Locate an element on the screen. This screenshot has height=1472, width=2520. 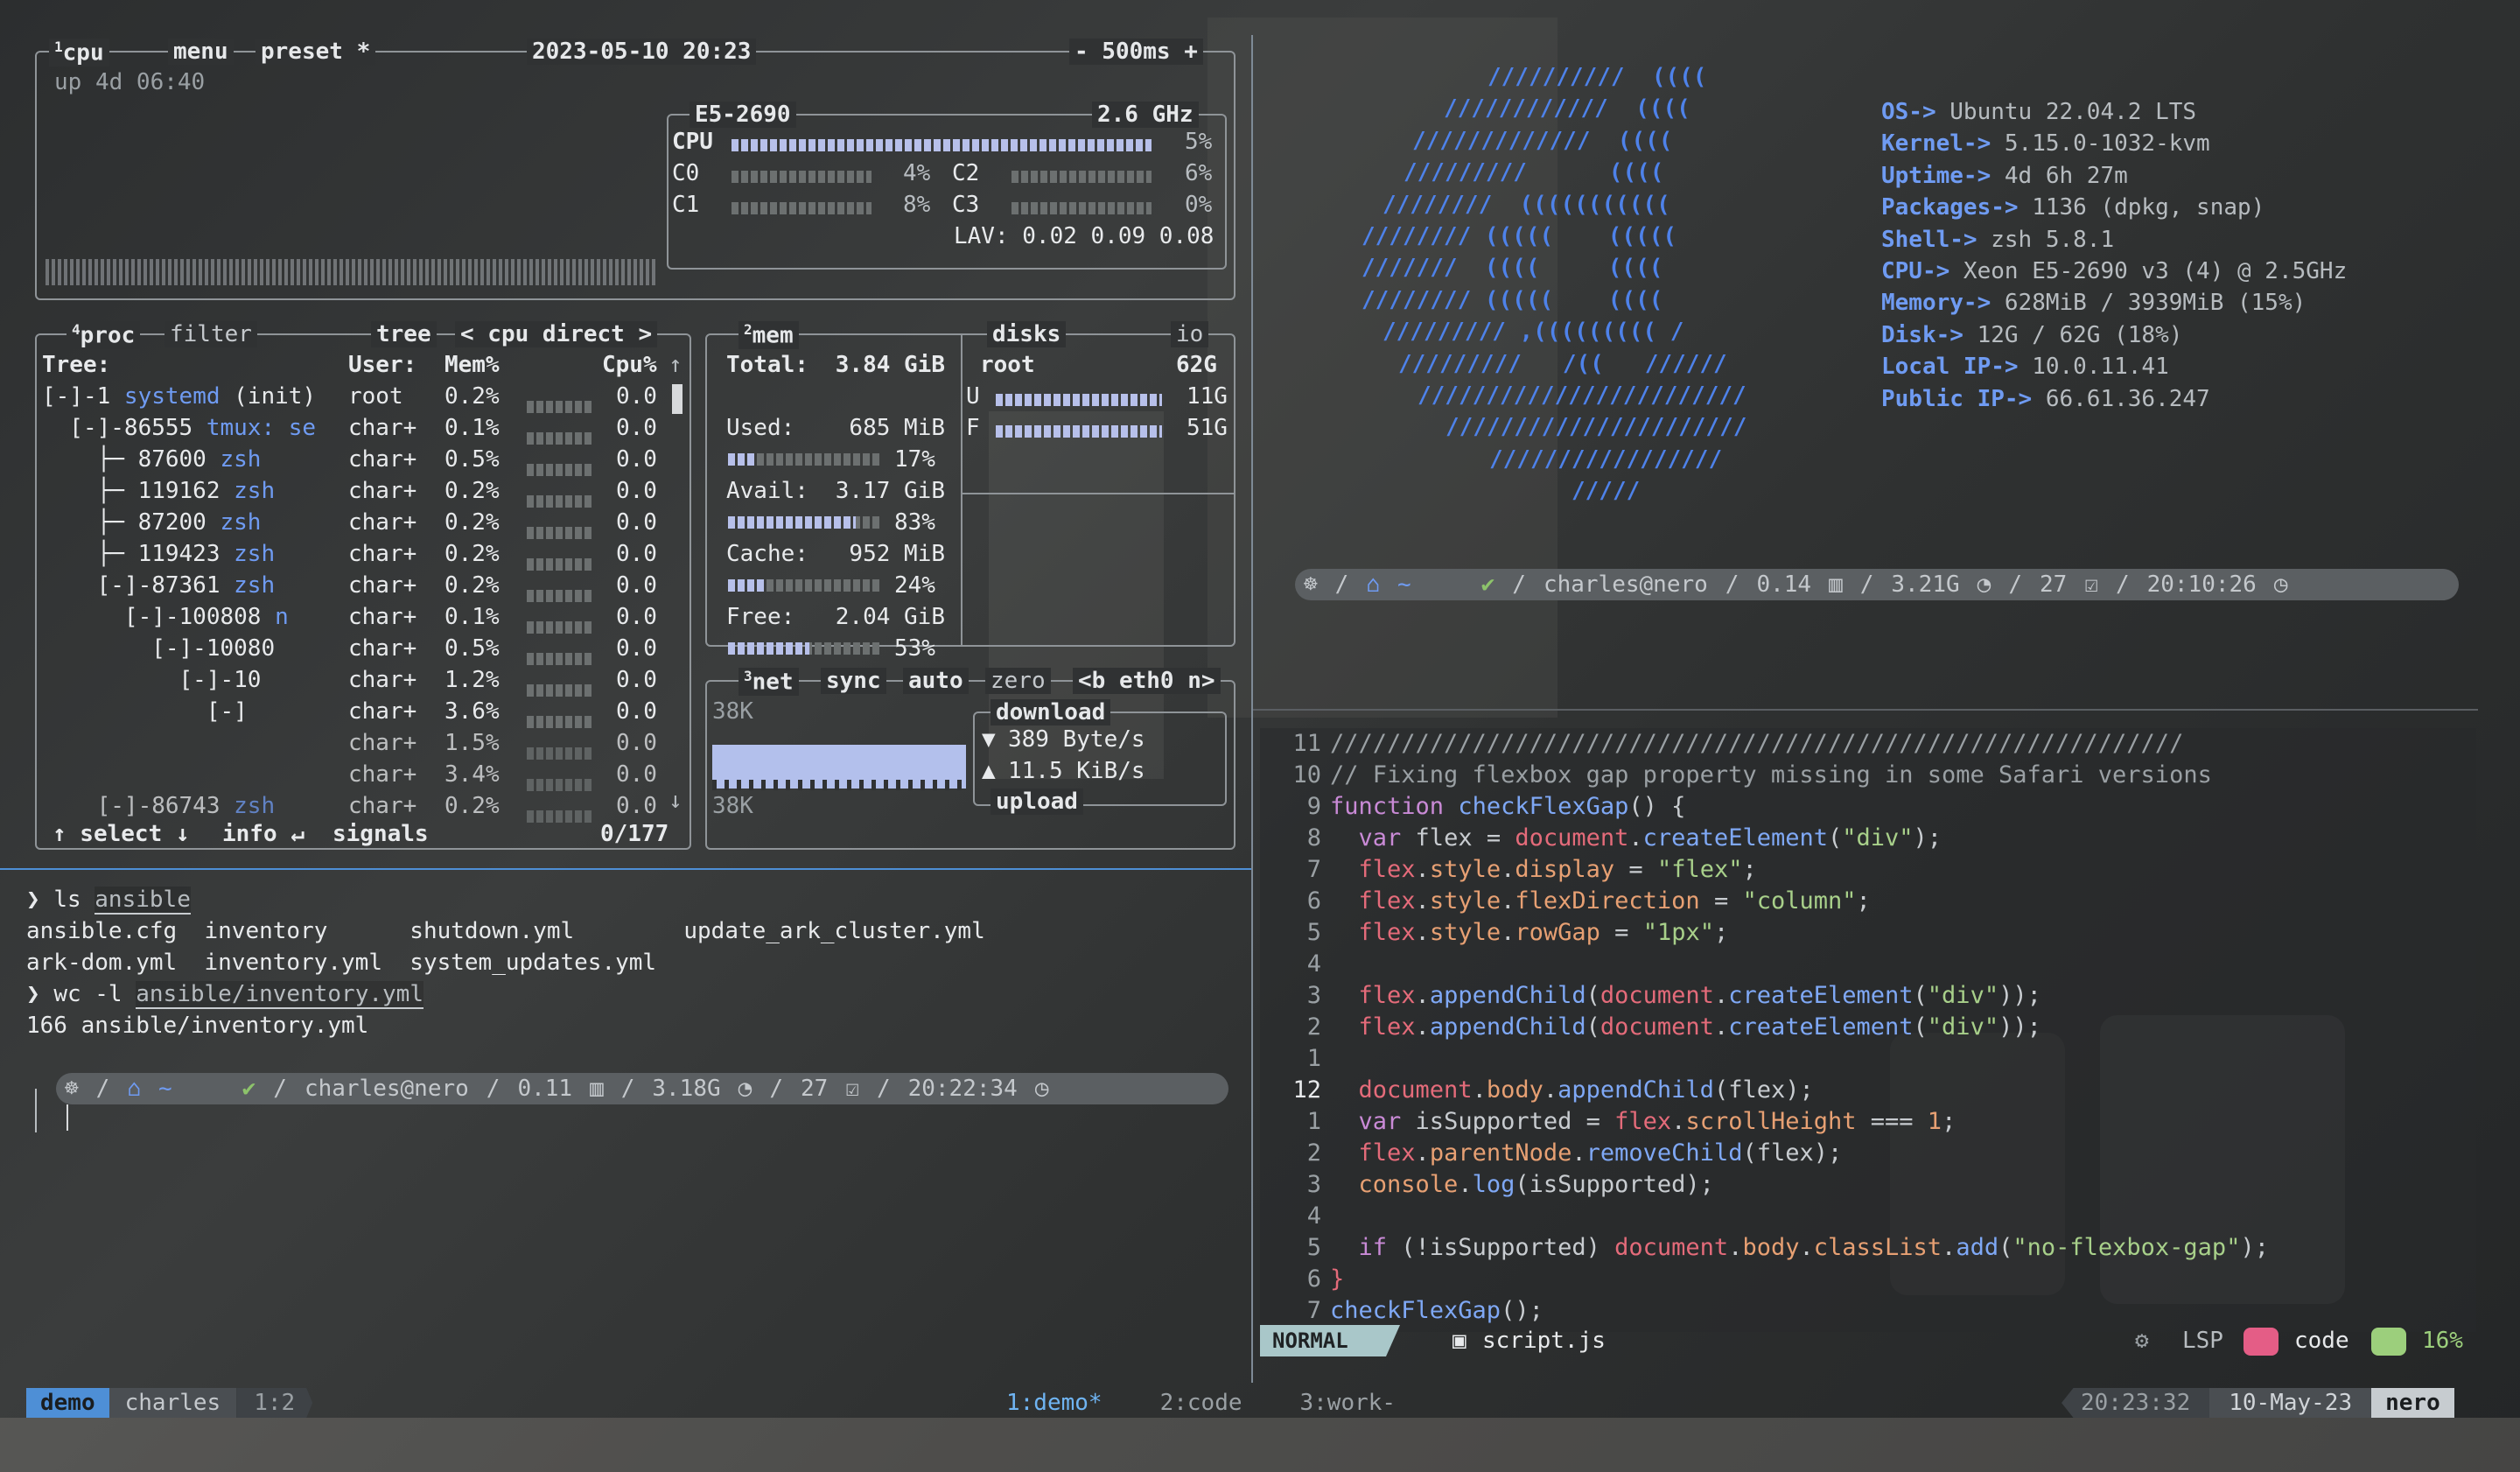
pane-divider-left is located at coordinates (625, 869).